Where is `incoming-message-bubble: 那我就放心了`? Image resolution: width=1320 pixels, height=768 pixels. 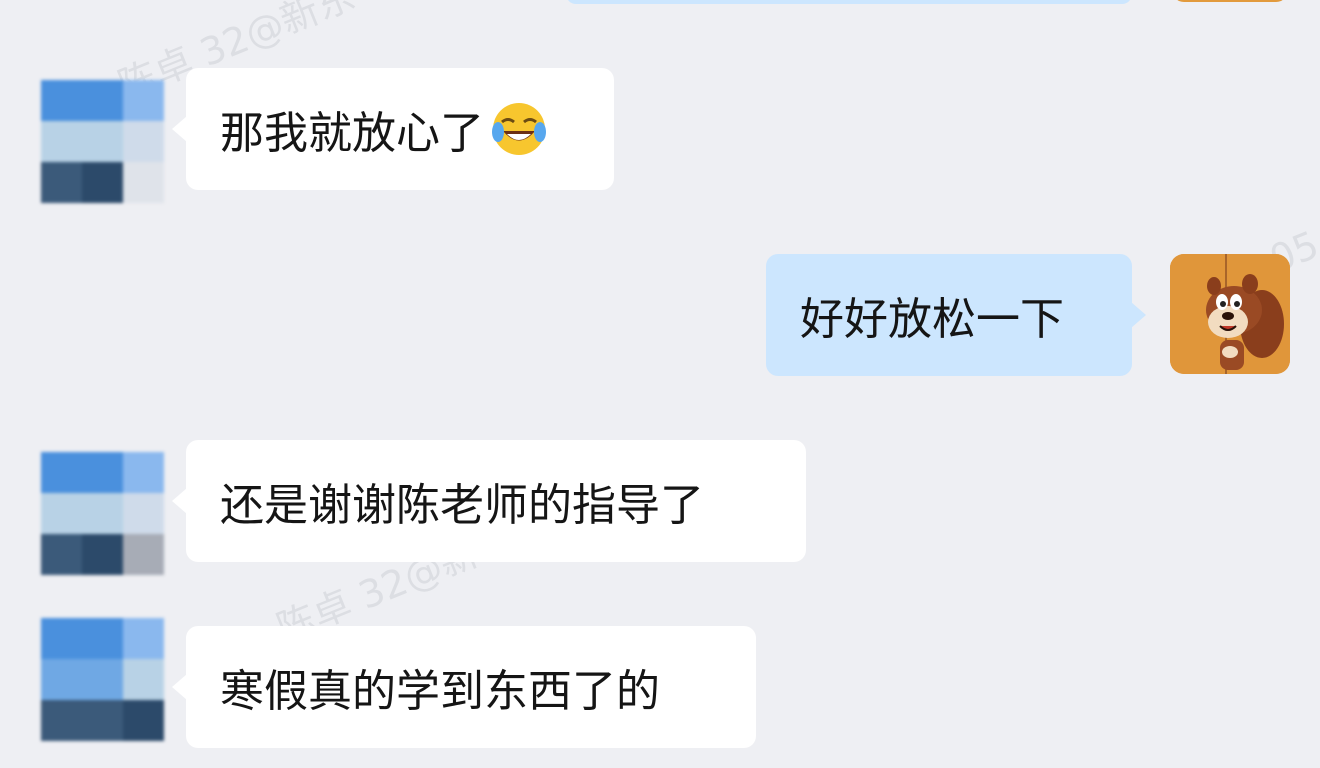
incoming-message-bubble: 那我就放心了 is located at coordinates (393, 129).